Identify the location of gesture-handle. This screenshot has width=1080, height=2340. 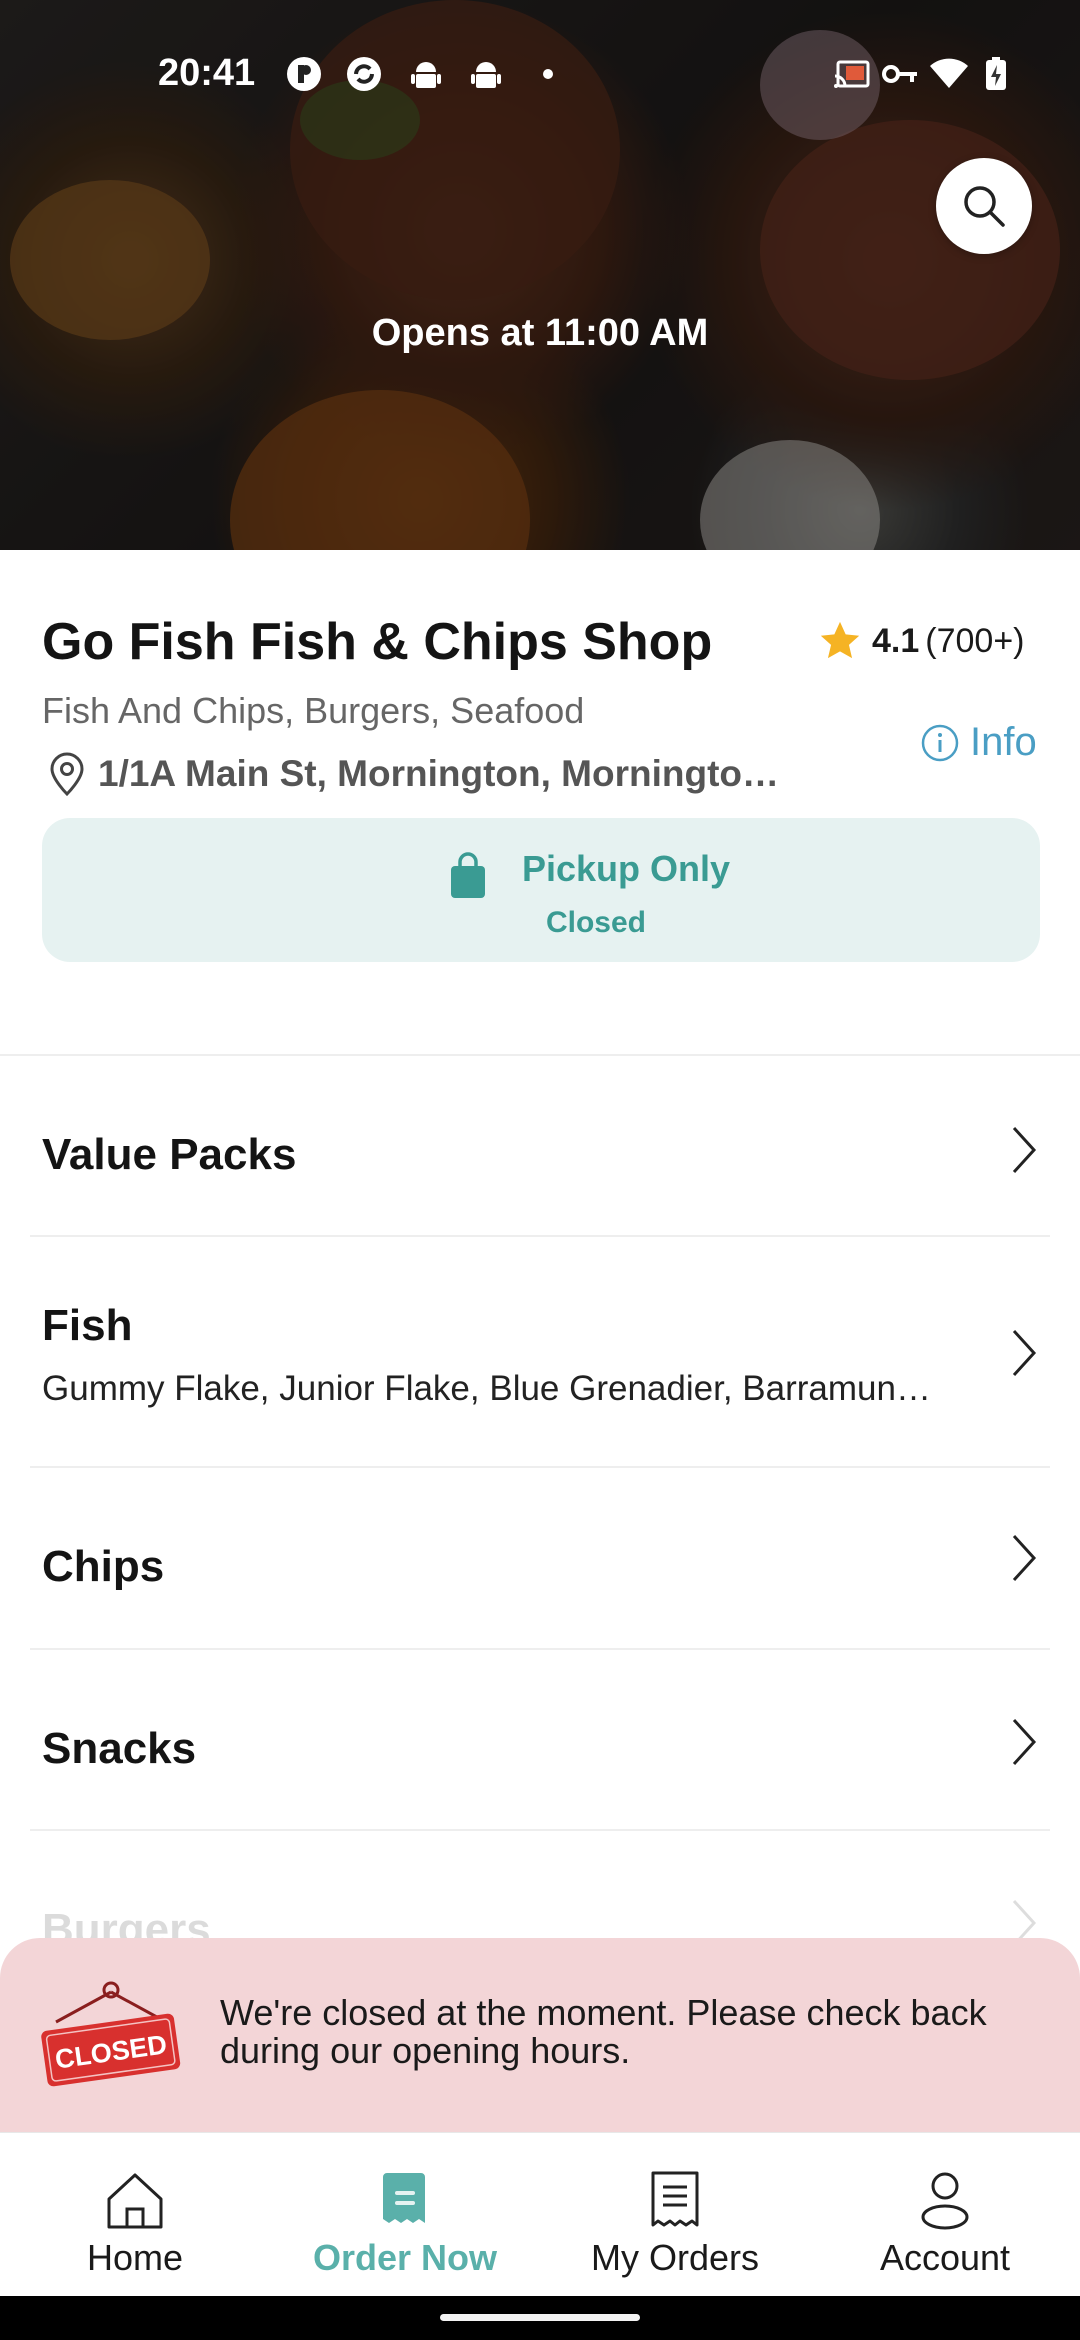
(540, 2317).